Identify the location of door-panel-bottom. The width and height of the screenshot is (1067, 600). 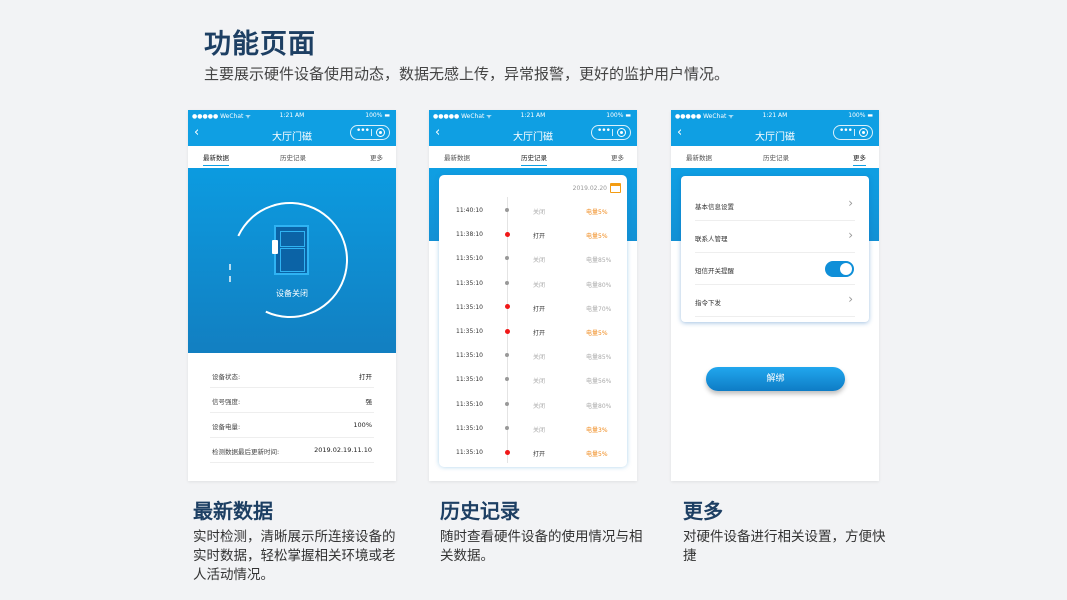
(292, 260).